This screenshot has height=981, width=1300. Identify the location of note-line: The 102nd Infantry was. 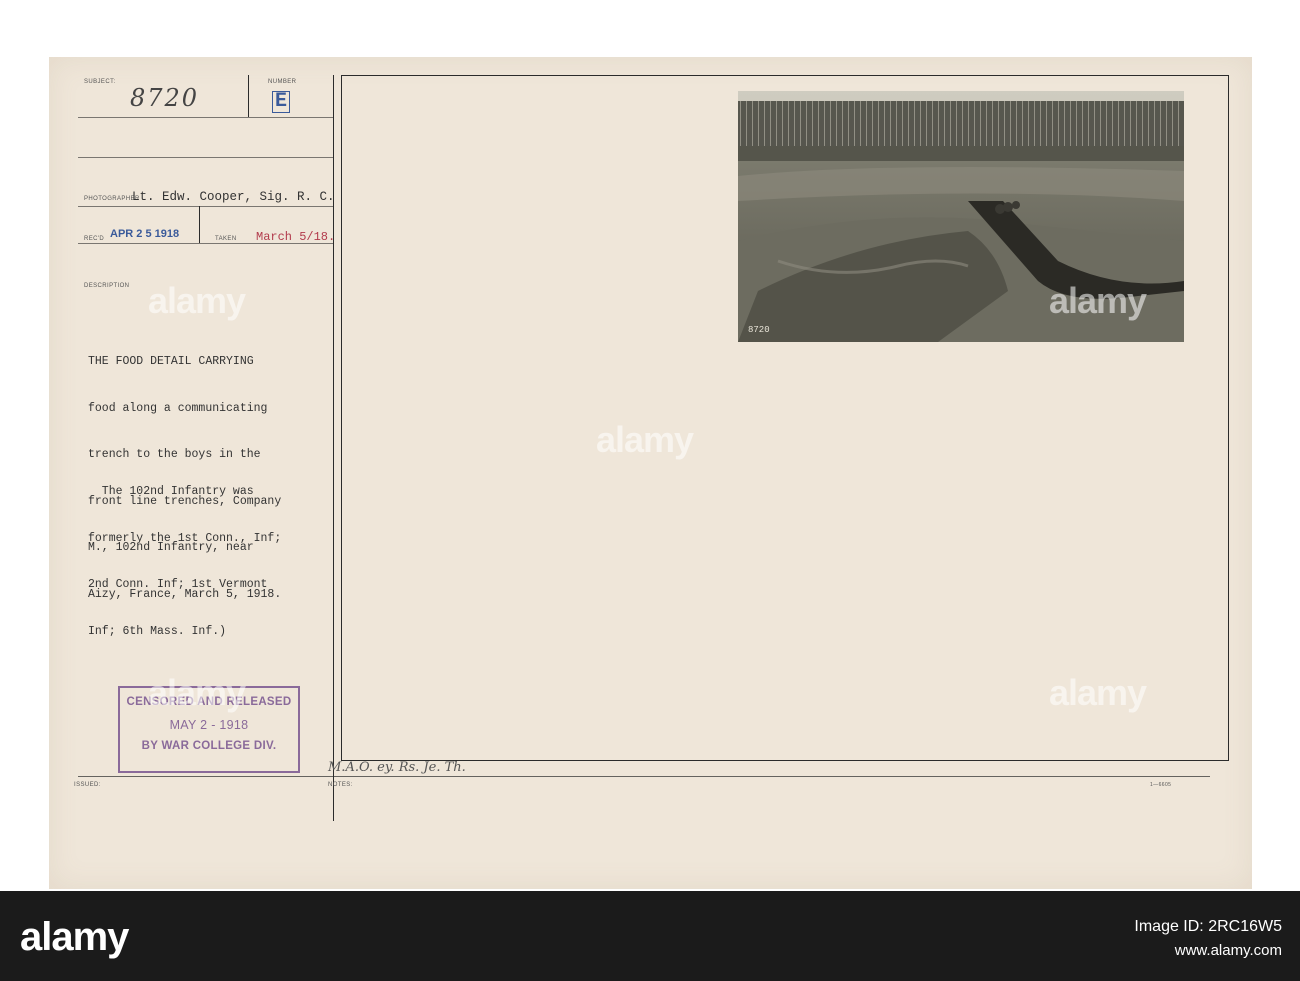
(171, 491).